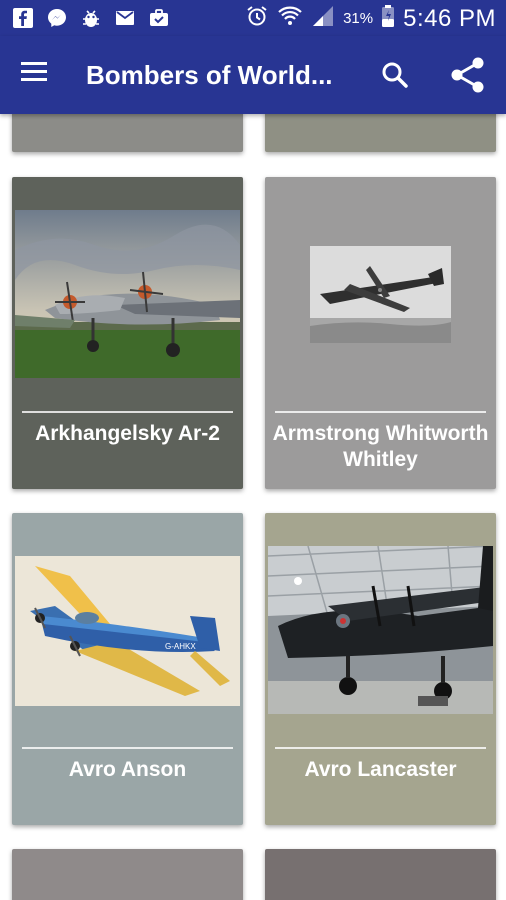 The image size is (506, 900). What do you see at coordinates (358, 18) in the screenshot?
I see `battery-percent: 31%` at bounding box center [358, 18].